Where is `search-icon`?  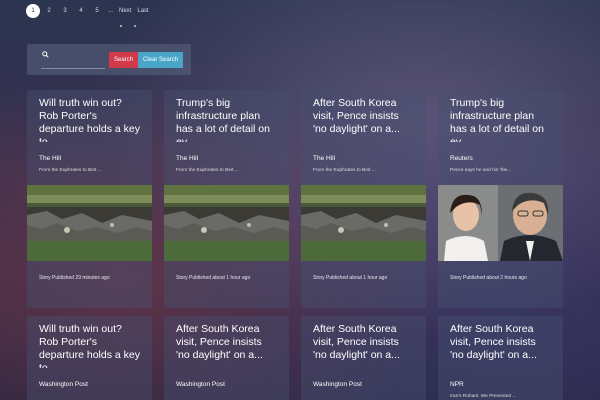 search-icon is located at coordinates (45, 54).